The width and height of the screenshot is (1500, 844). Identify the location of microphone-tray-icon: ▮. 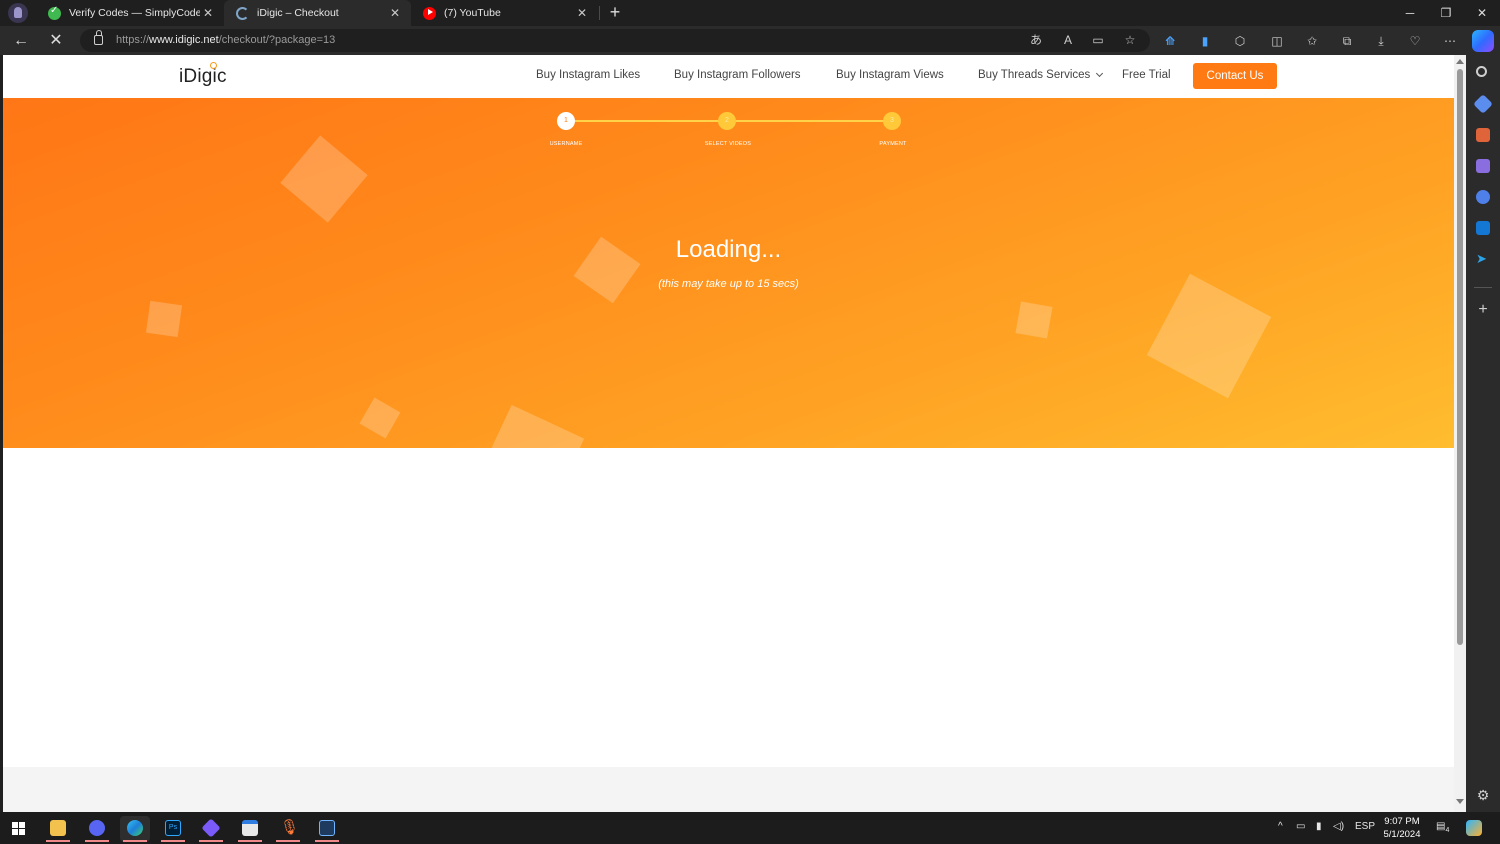
(1319, 826).